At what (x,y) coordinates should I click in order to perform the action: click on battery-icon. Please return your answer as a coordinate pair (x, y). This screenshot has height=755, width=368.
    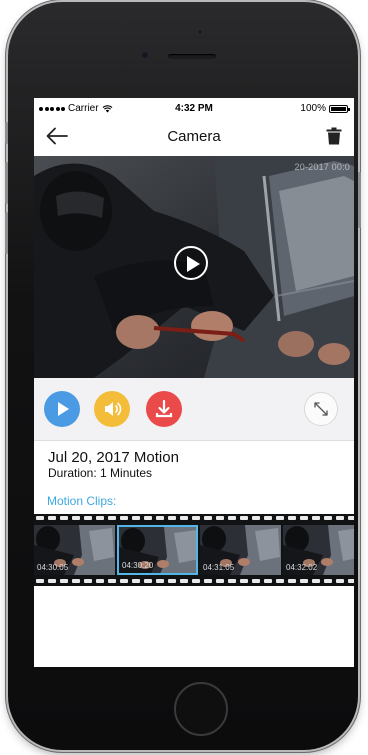
    Looking at the image, I should click on (339, 108).